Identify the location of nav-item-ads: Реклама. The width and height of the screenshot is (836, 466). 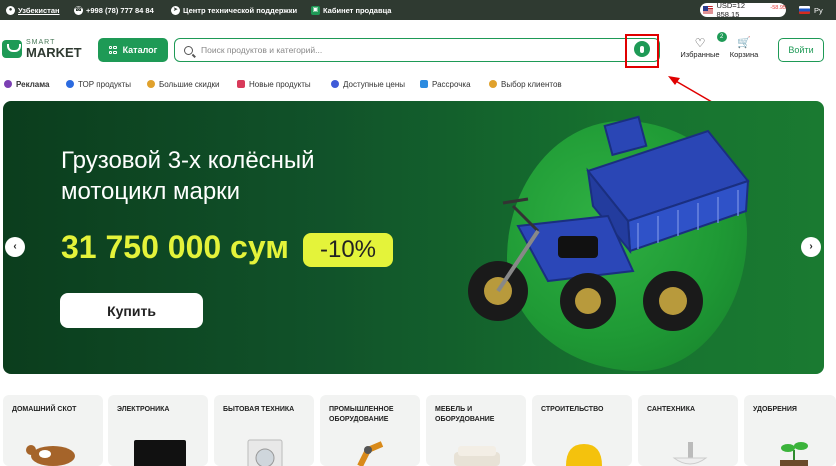
(26, 84).